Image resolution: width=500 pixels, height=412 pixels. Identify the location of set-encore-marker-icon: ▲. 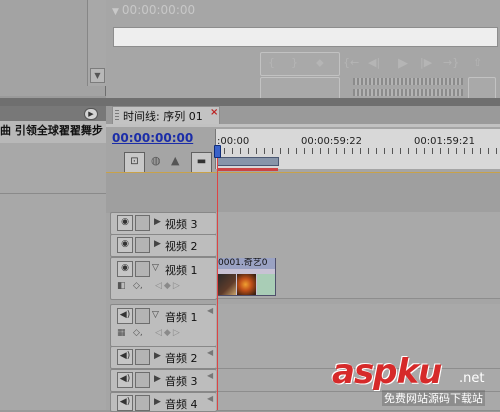
(175, 160).